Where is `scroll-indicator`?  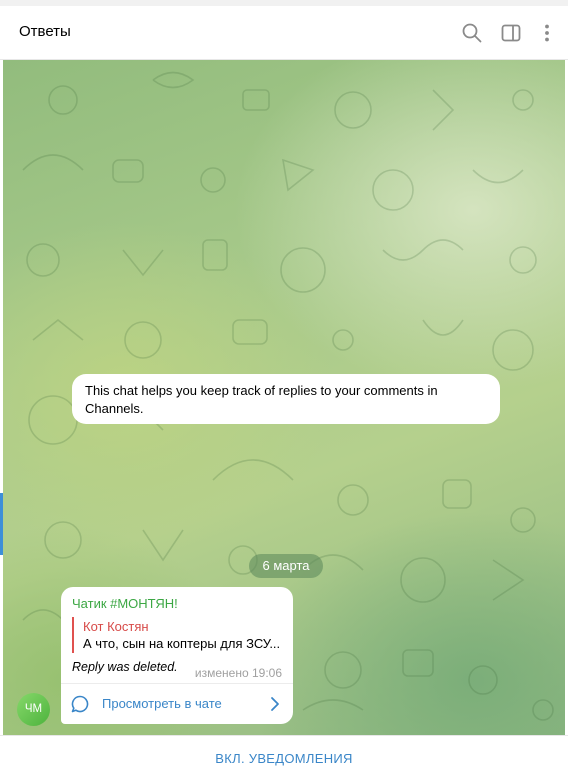
scroll-indicator is located at coordinates (1, 524).